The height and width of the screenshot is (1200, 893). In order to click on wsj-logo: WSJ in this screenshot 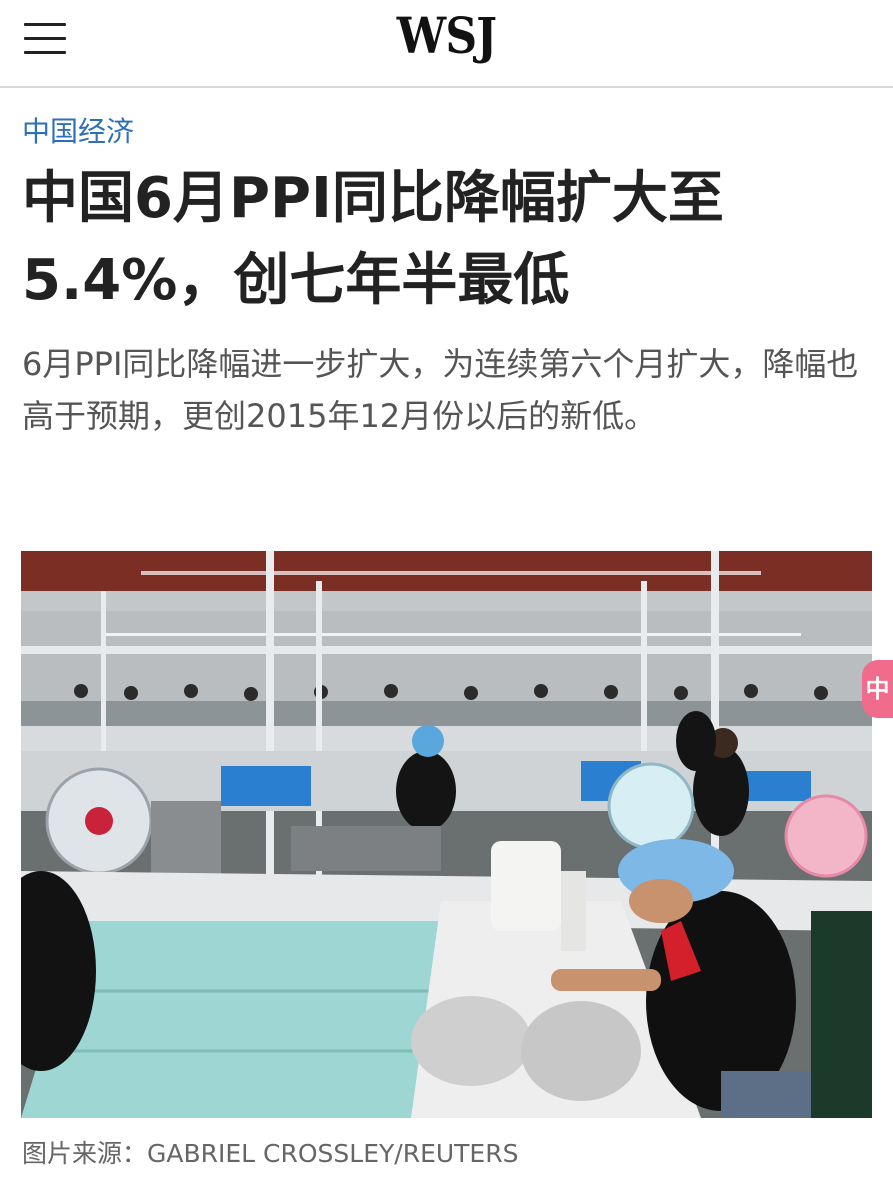, I will do `click(447, 36)`.